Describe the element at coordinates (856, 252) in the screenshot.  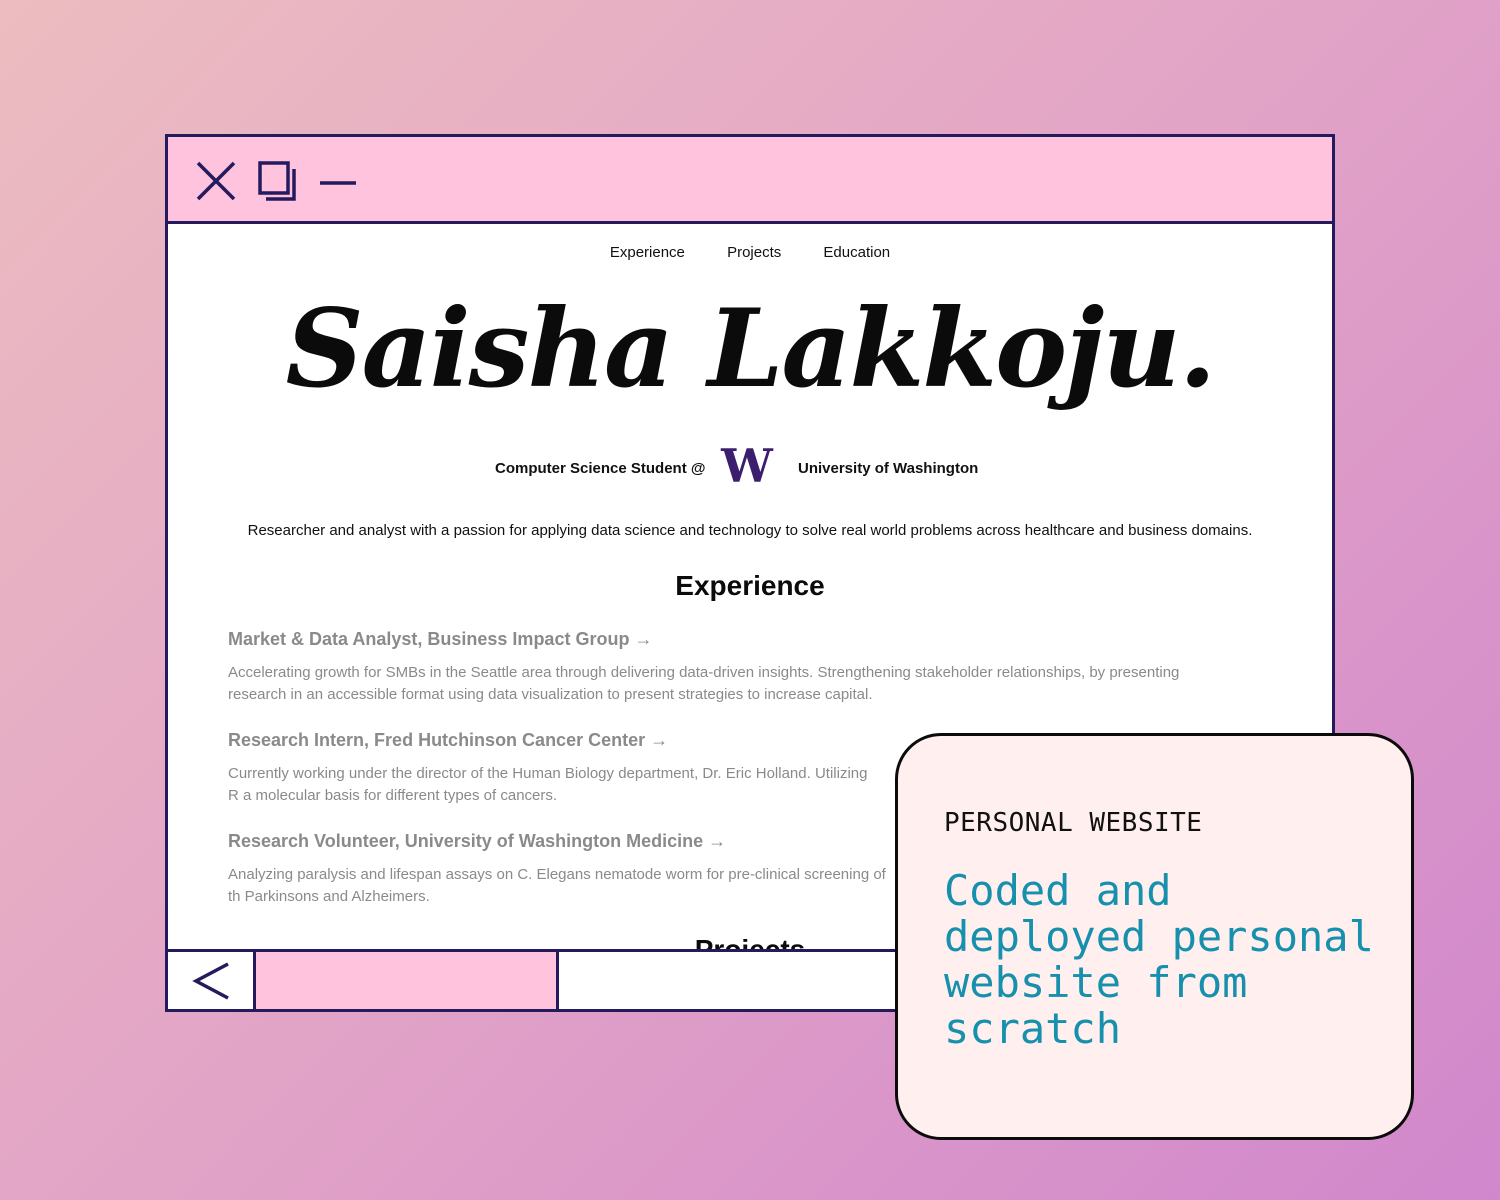
I see `nav-education-link: Education` at that location.